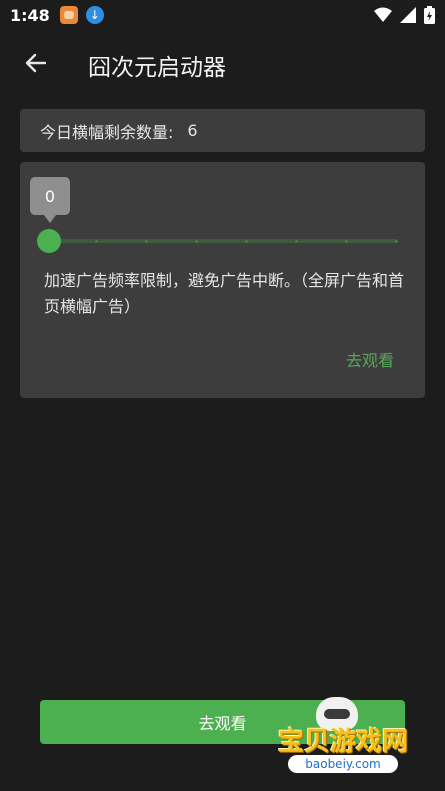  I want to click on status-time: 1:48, so click(30, 15).